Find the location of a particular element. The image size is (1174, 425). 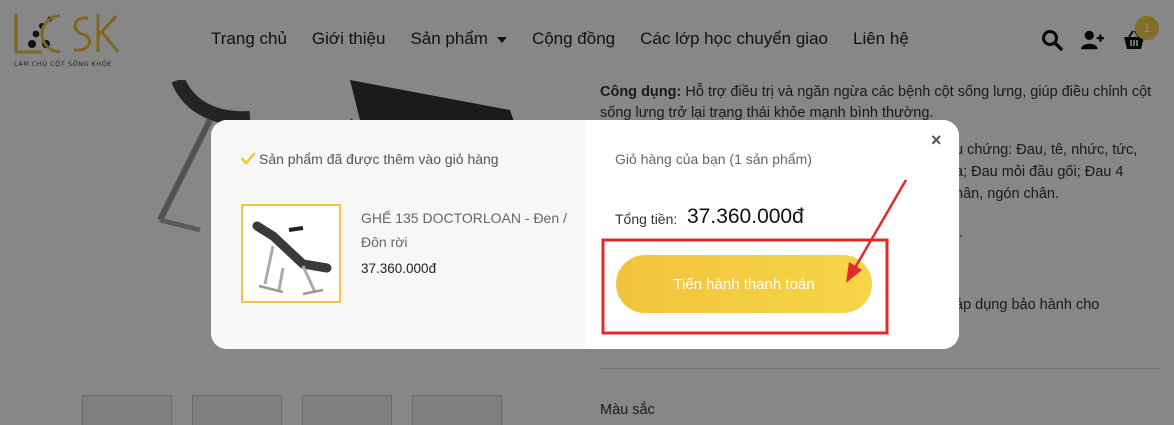

added-message: Sản phẩm đã được thêm vào giỏ hàng is located at coordinates (370, 159).